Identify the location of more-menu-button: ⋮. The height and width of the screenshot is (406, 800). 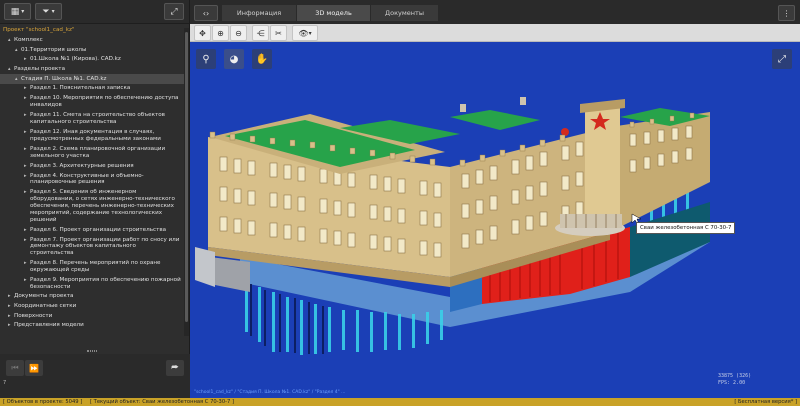
(786, 13).